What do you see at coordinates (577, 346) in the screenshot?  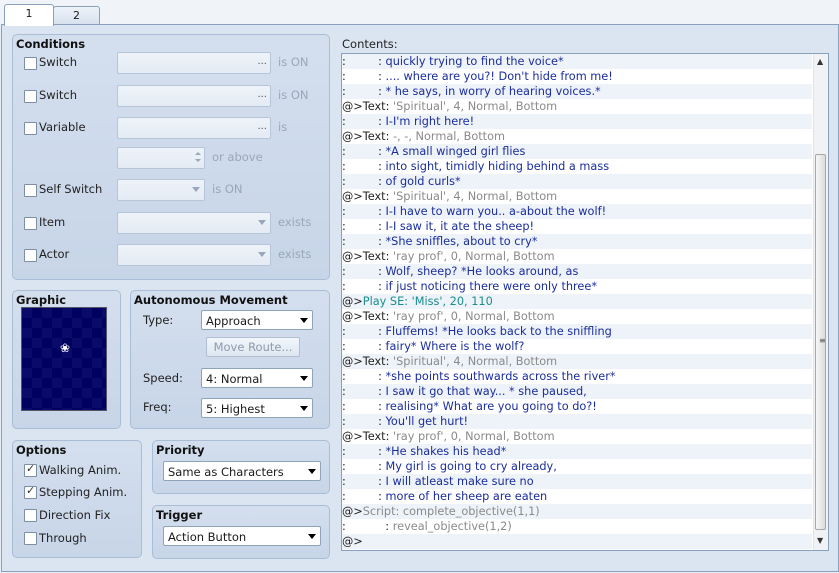 I see `command-line: : : fairy* Where is the wolf?` at bounding box center [577, 346].